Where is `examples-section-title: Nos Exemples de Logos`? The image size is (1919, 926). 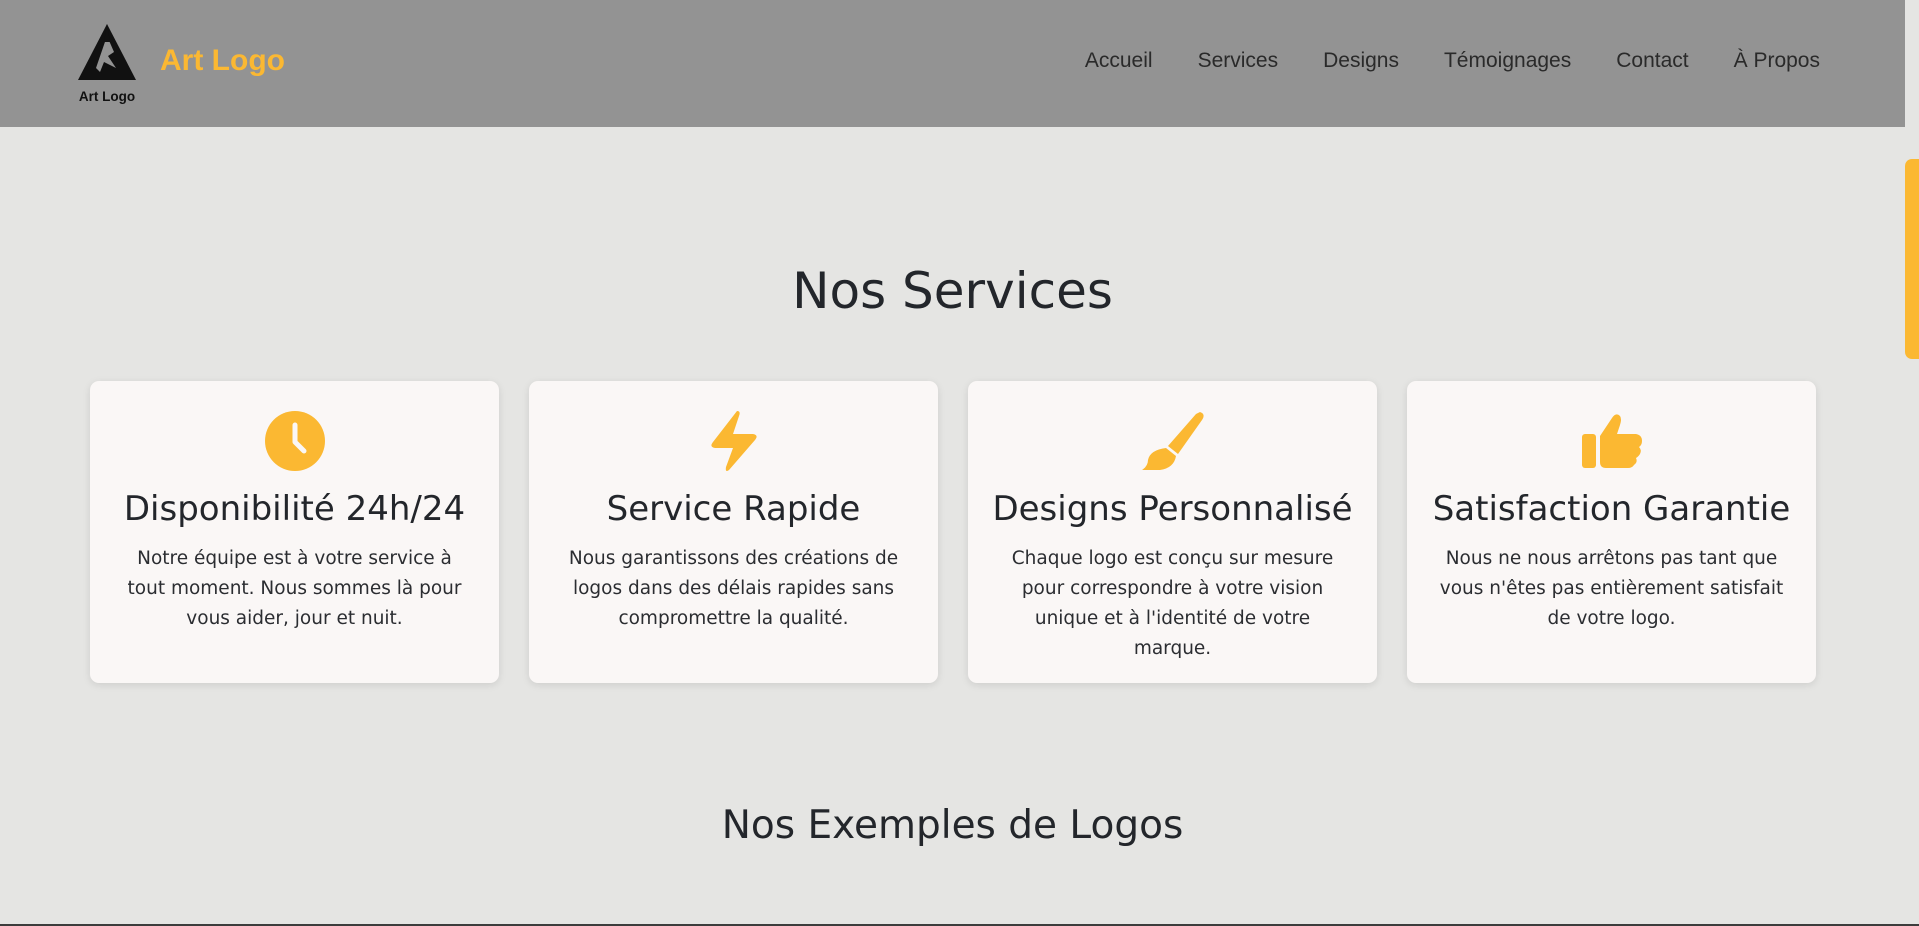
examples-section-title: Nos Exemples de Logos is located at coordinates (952, 825).